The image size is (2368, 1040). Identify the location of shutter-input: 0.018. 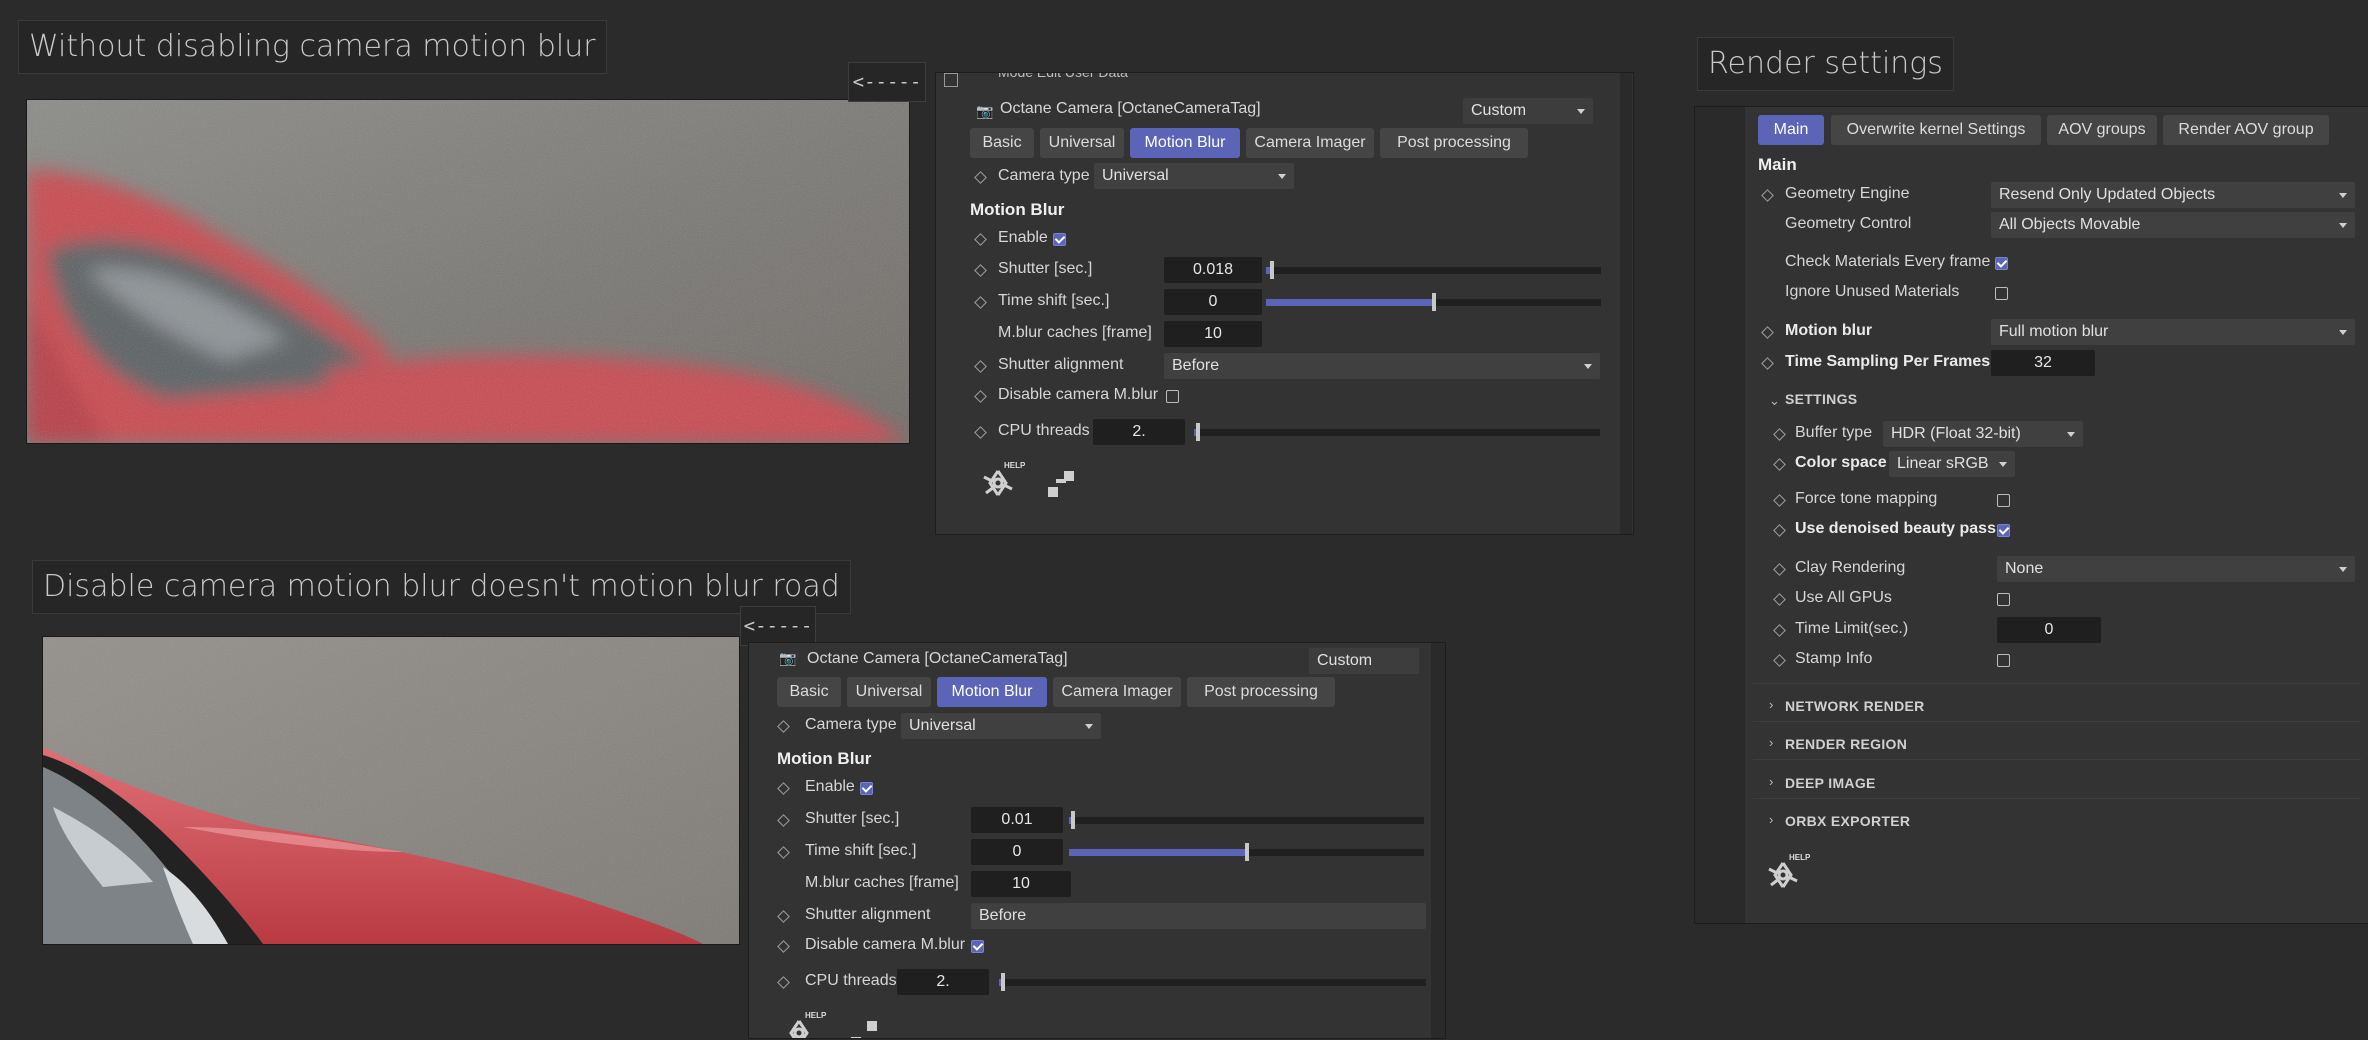
(1213, 270).